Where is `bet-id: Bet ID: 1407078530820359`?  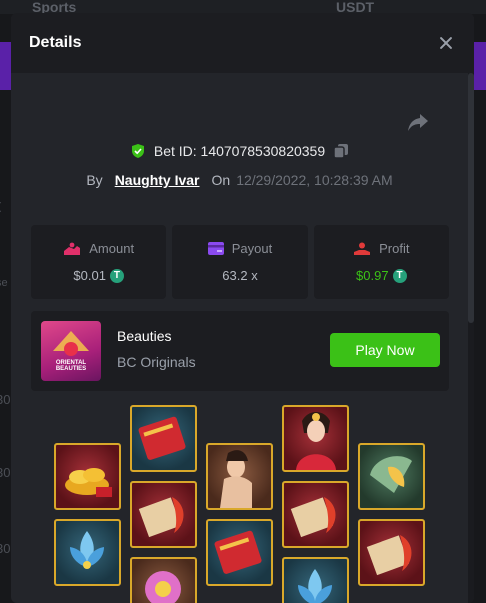
bet-id: Bet ID: 1407078530820359 is located at coordinates (239, 151).